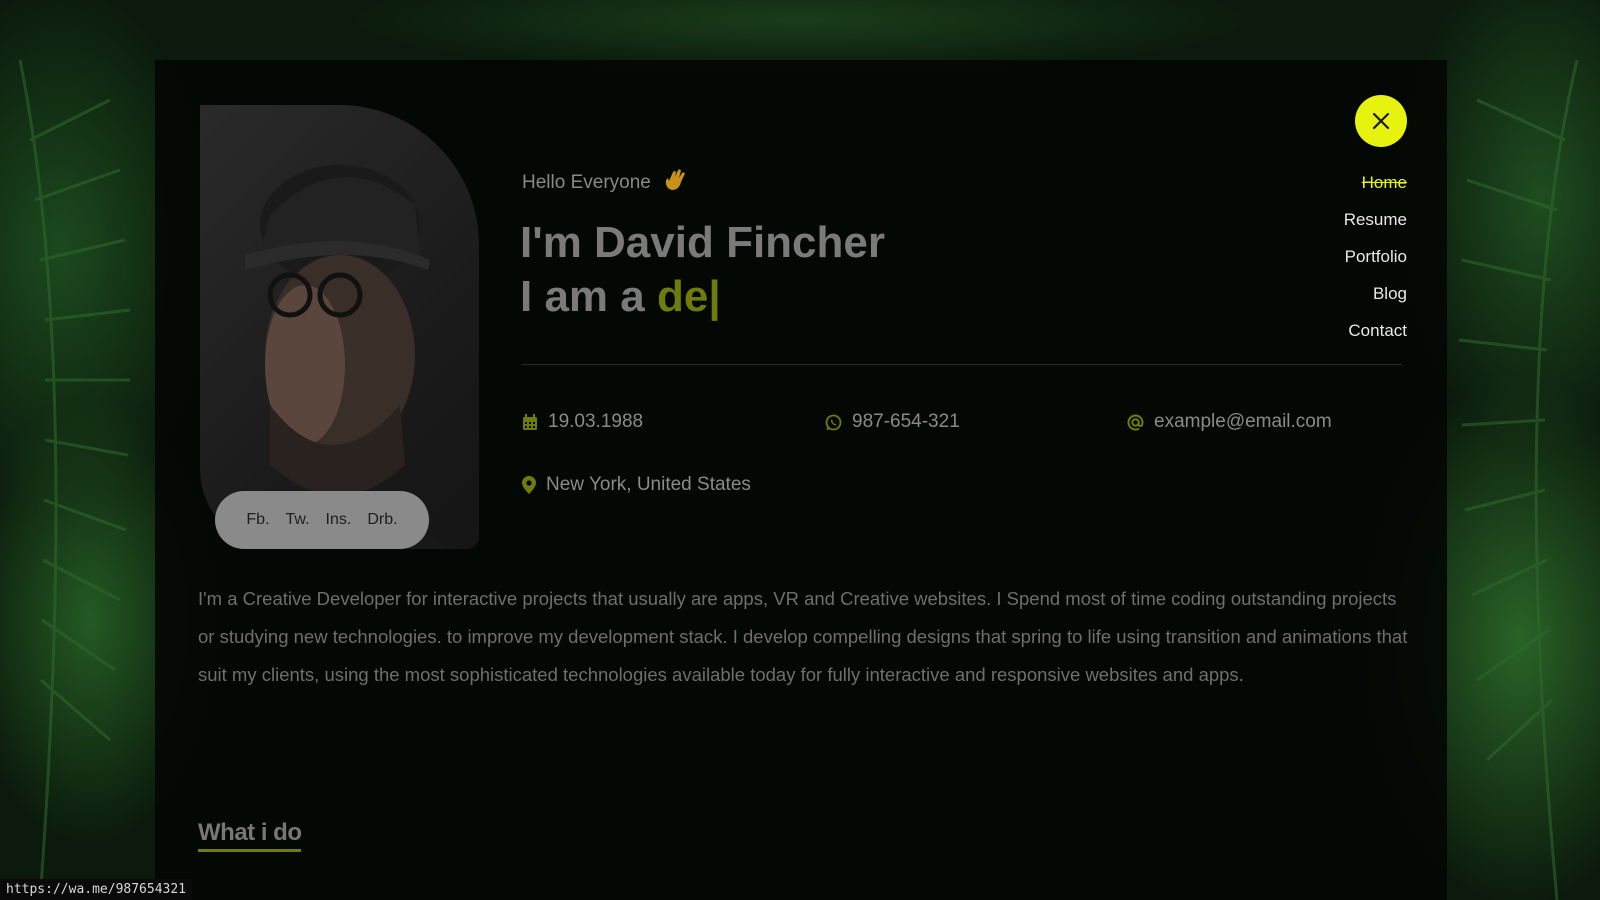 This screenshot has height=900, width=1600. I want to click on nav-item-home: Home, so click(1375, 190).